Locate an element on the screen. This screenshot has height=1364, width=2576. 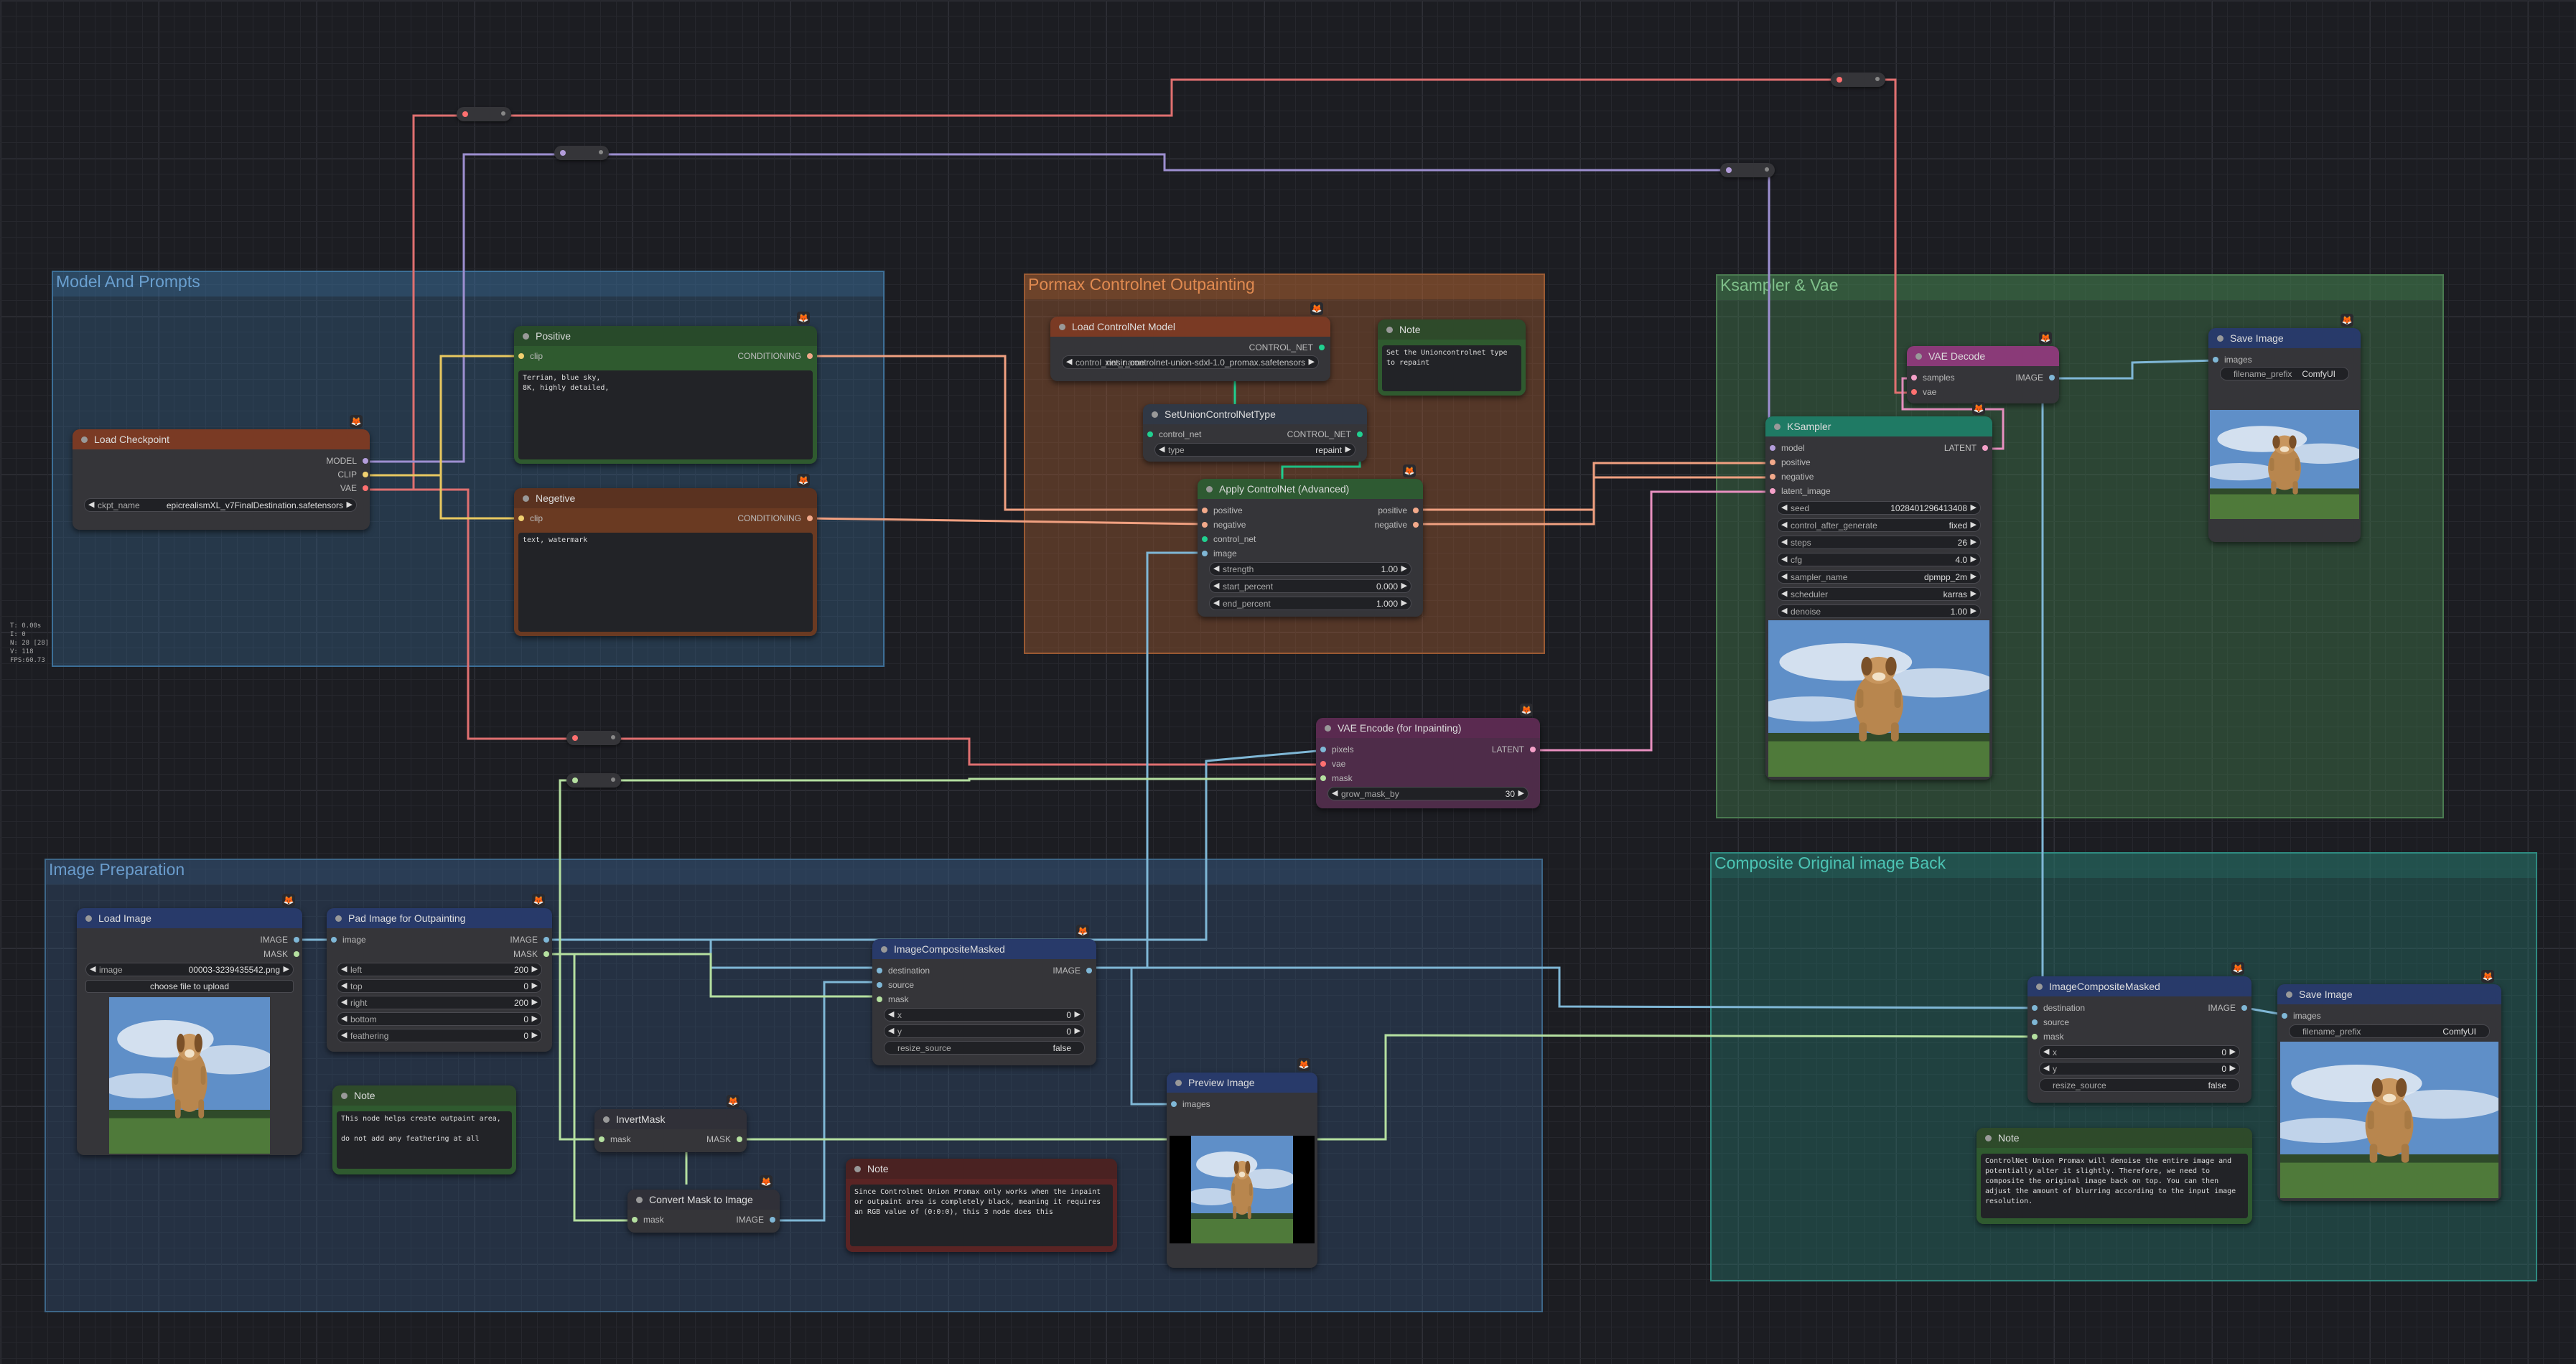
input-samples: samples is located at coordinates (1933, 377).